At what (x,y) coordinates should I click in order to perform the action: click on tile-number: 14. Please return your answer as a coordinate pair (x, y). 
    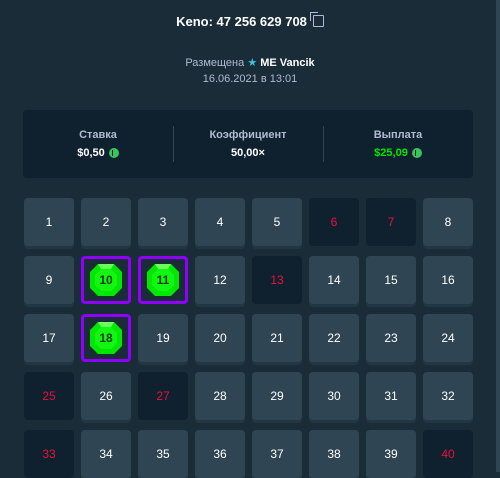
    Looking at the image, I should click on (334, 280).